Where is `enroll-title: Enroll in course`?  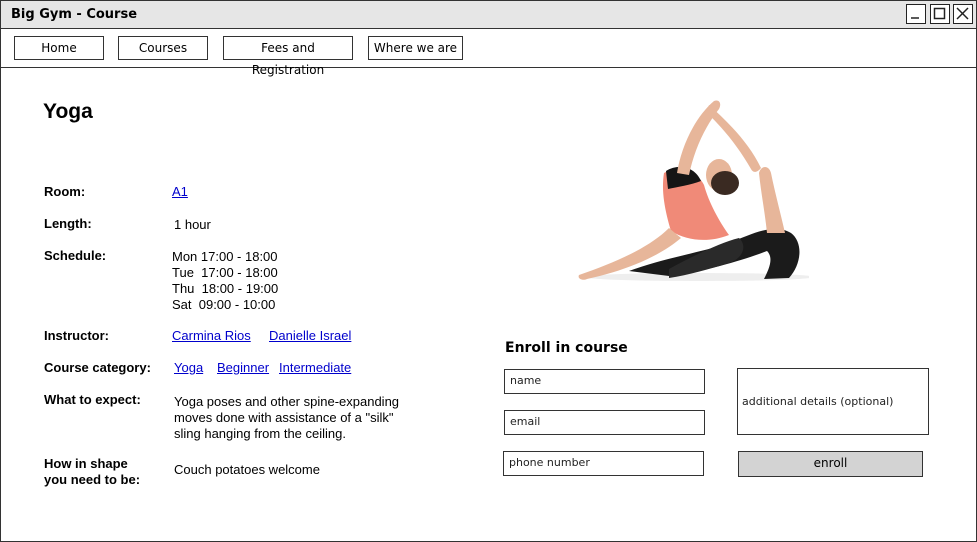 enroll-title: Enroll in course is located at coordinates (566, 348).